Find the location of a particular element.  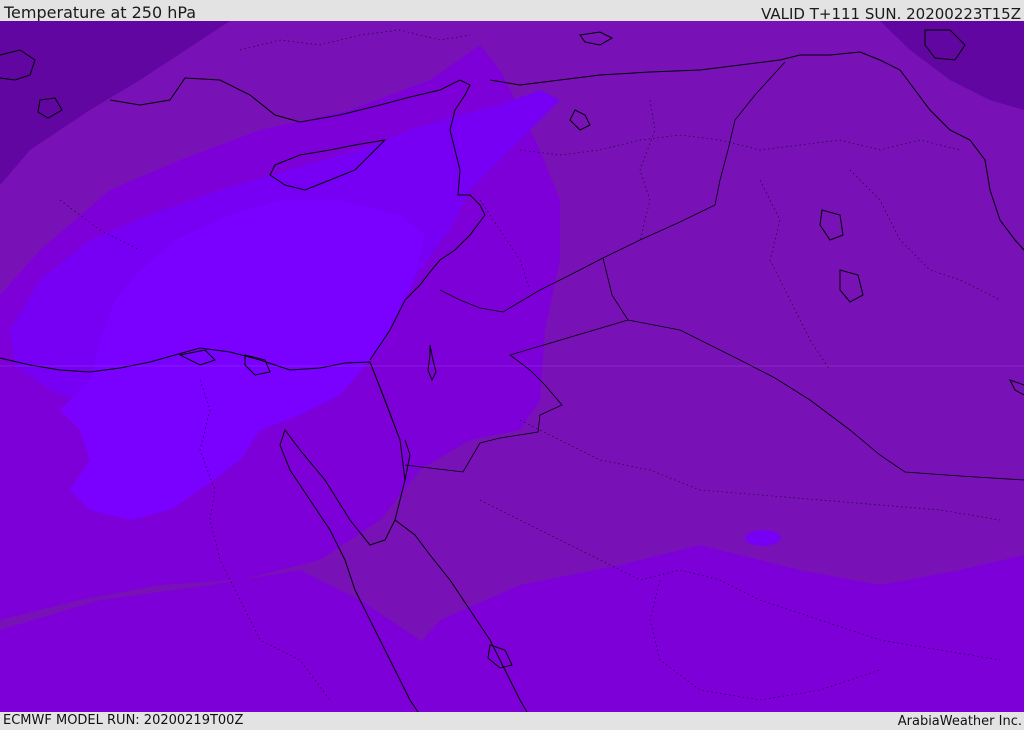

model-run-label: ECMWF MODEL RUN: 20200219T00Z is located at coordinates (123, 720).